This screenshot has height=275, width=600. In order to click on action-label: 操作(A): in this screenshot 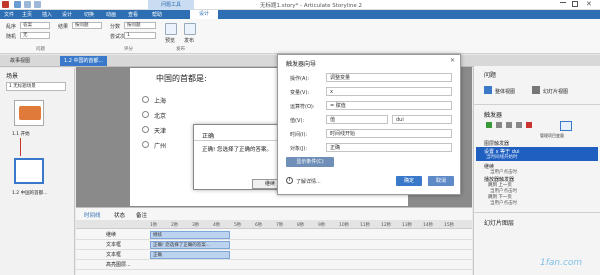, I will do `click(300, 79)`.